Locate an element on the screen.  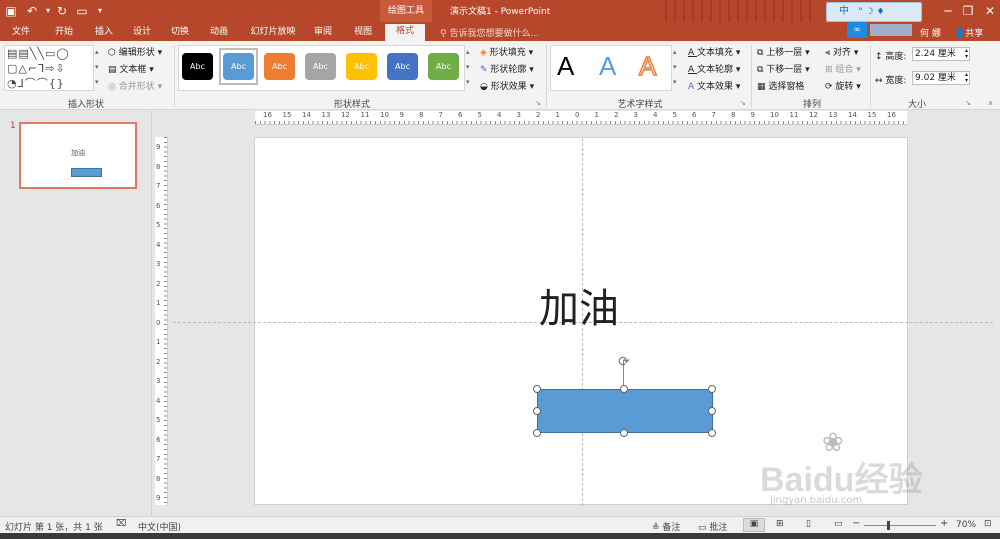
resize-handle-bottom is located at coordinates (624, 433).